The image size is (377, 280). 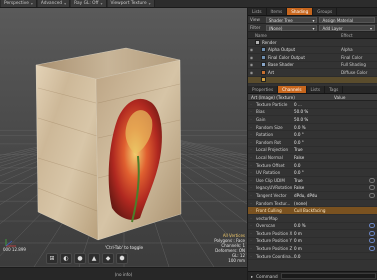 What do you see at coordinates (298, 42) in the screenshot?
I see `shader-tree-name-cell: Render` at bounding box center [298, 42].